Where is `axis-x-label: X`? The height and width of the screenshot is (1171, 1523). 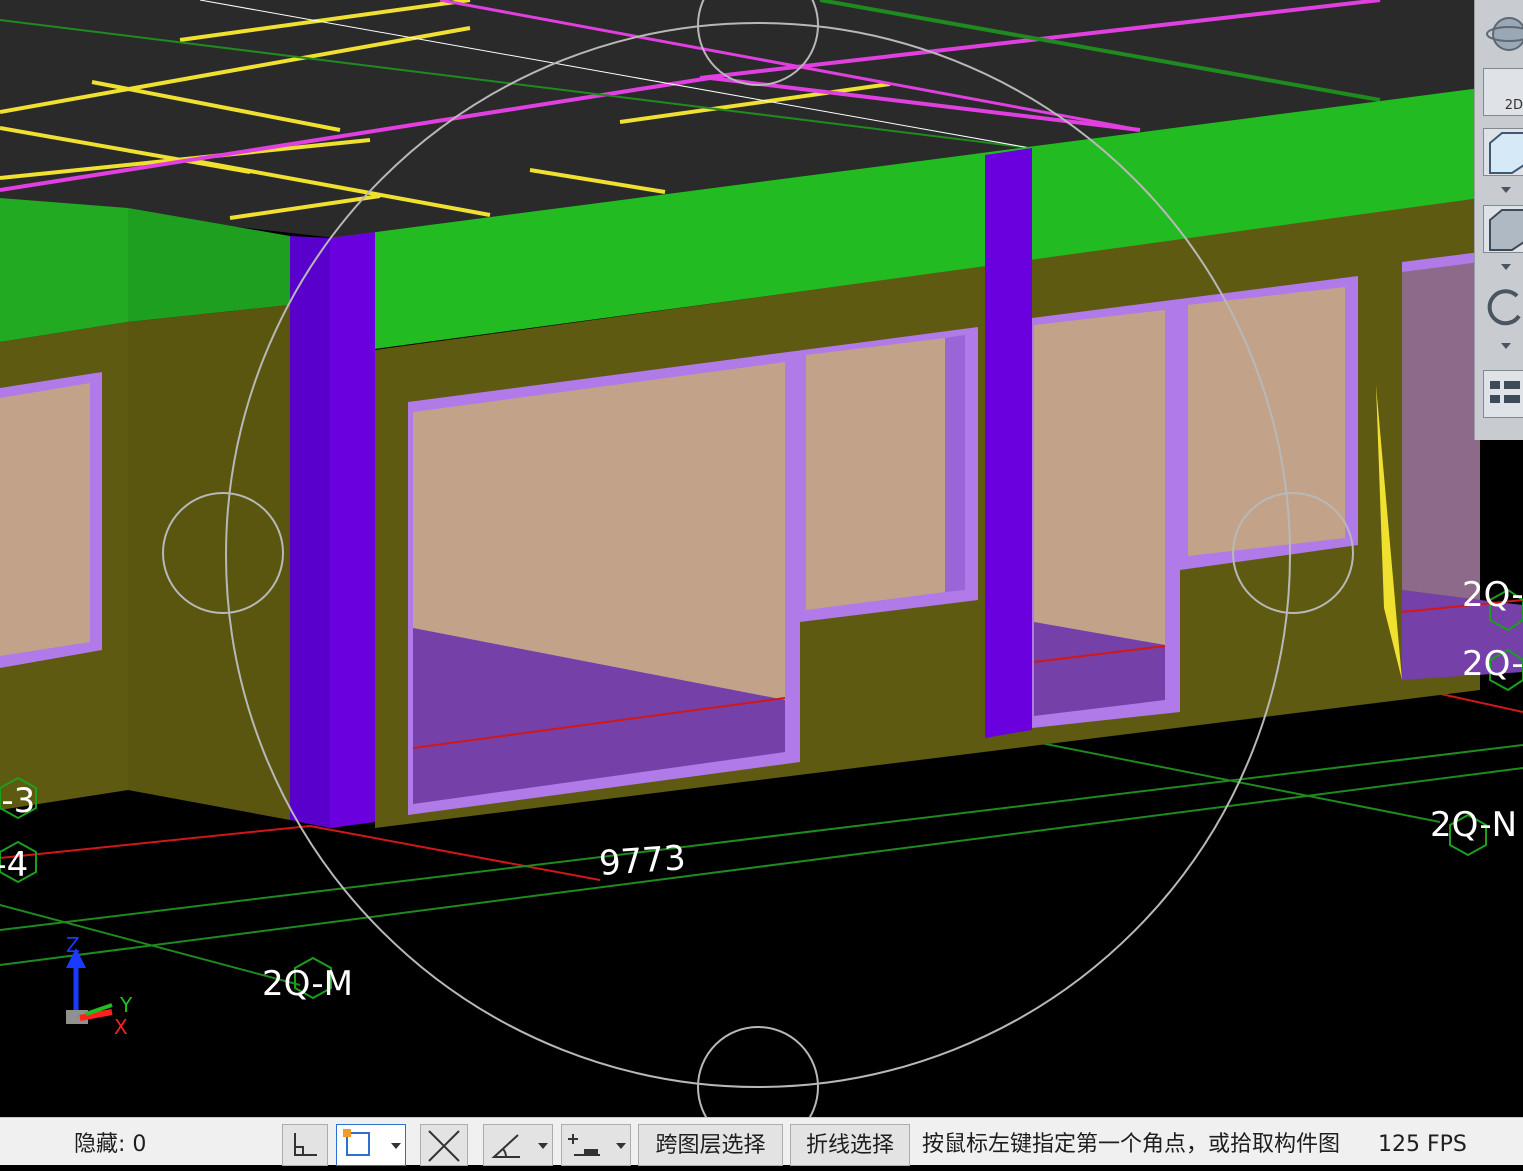 axis-x-label: X is located at coordinates (121, 1027).